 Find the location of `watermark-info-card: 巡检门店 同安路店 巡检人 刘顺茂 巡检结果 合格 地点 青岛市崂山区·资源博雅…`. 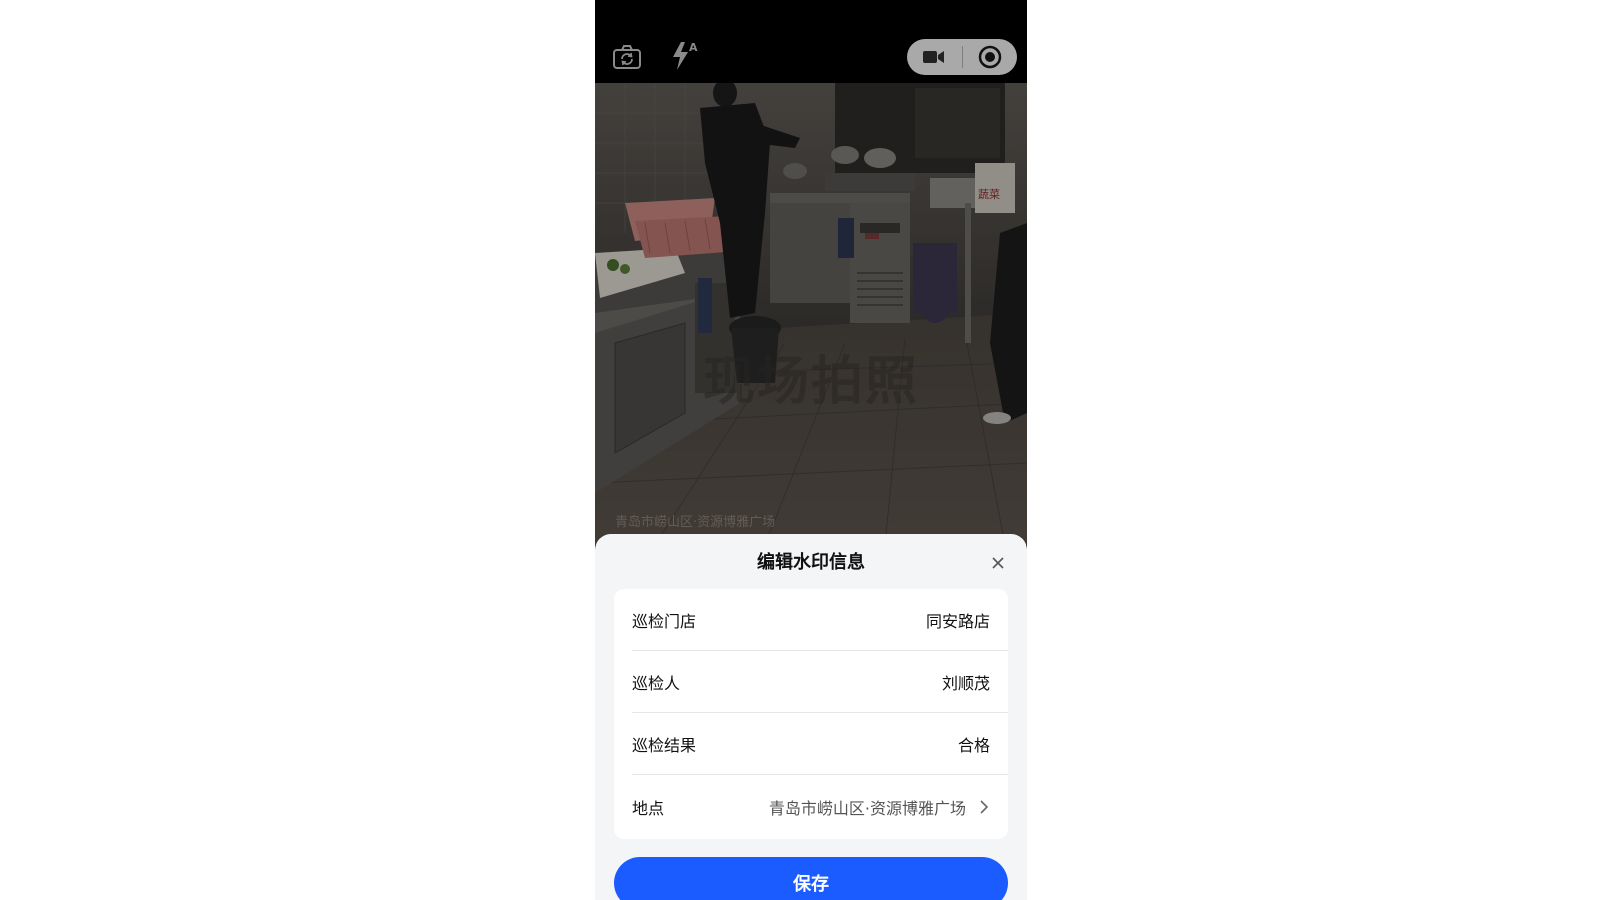

watermark-info-card: 巡检门店 同安路店 巡检人 刘顺茂 巡检结果 合格 地点 青岛市崂山区·资源博雅… is located at coordinates (811, 714).